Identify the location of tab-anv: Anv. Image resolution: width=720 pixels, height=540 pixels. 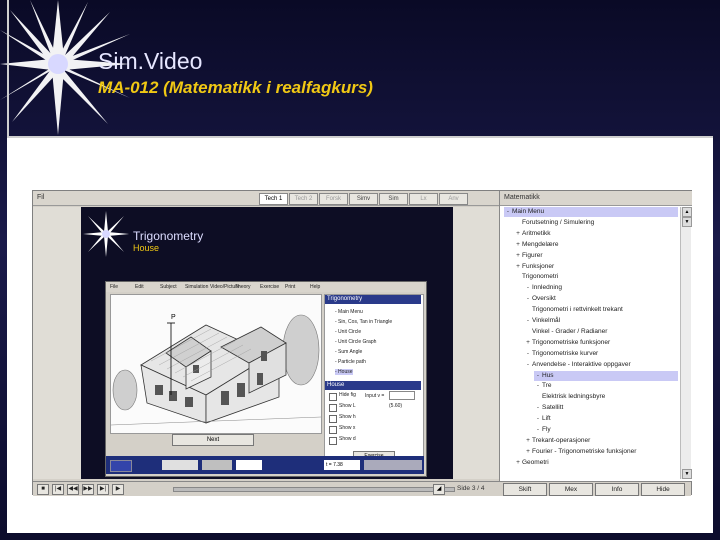
(453, 199).